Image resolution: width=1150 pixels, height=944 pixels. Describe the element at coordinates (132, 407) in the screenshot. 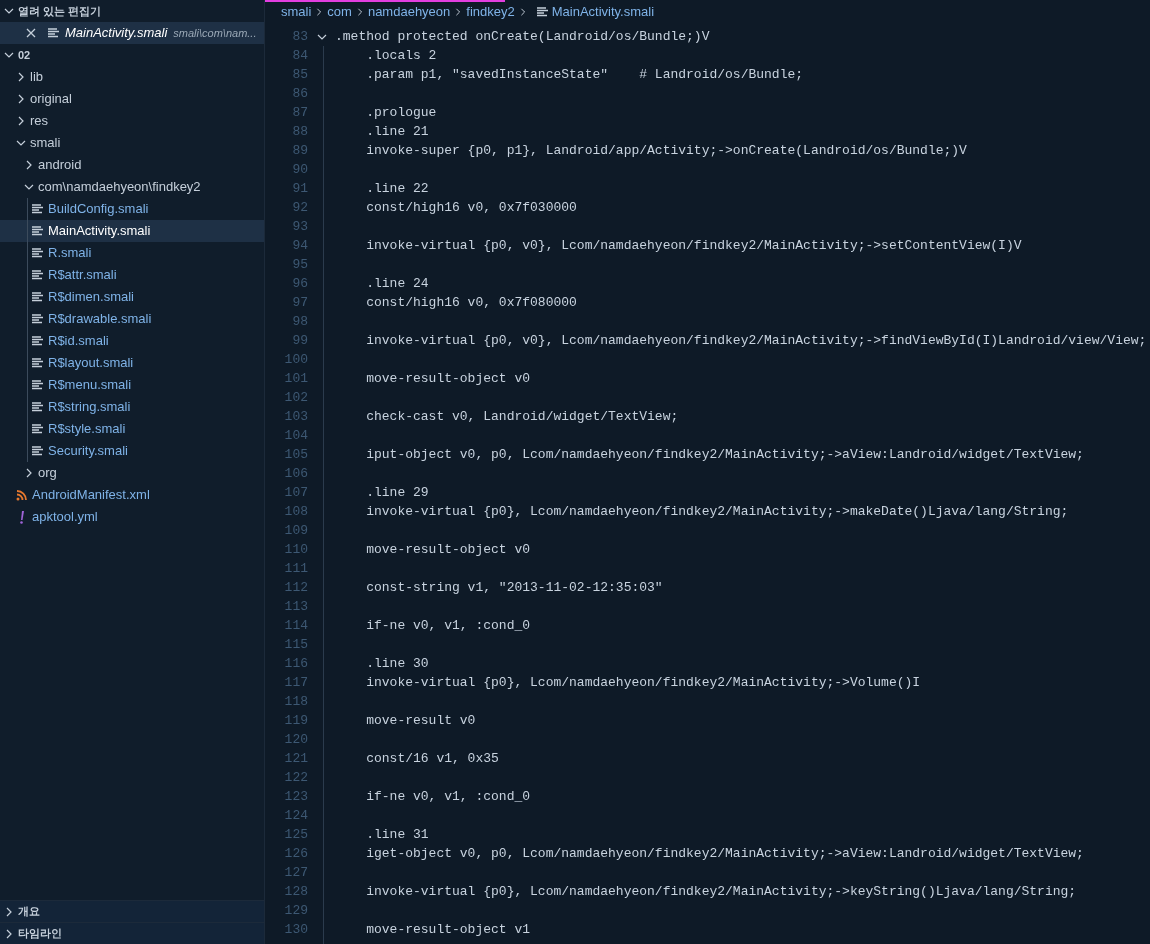

I see `file-row: R$string.smali` at that location.